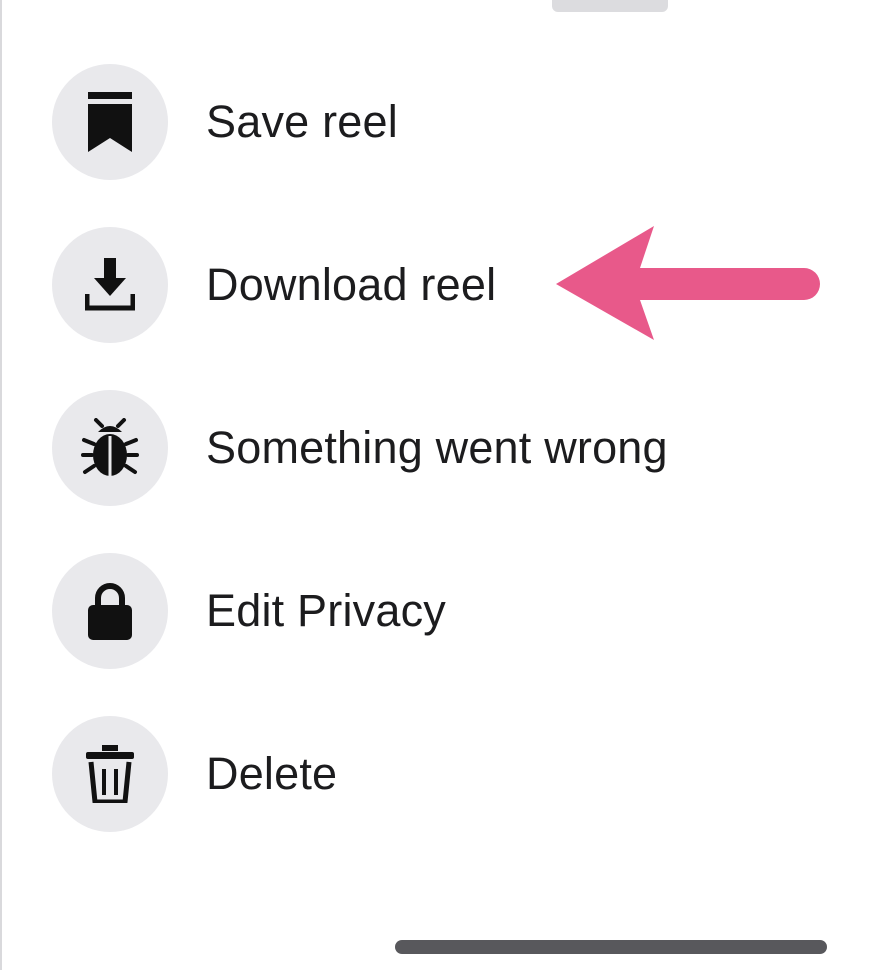 Image resolution: width=892 pixels, height=970 pixels. I want to click on bookmark-icon, so click(110, 122).